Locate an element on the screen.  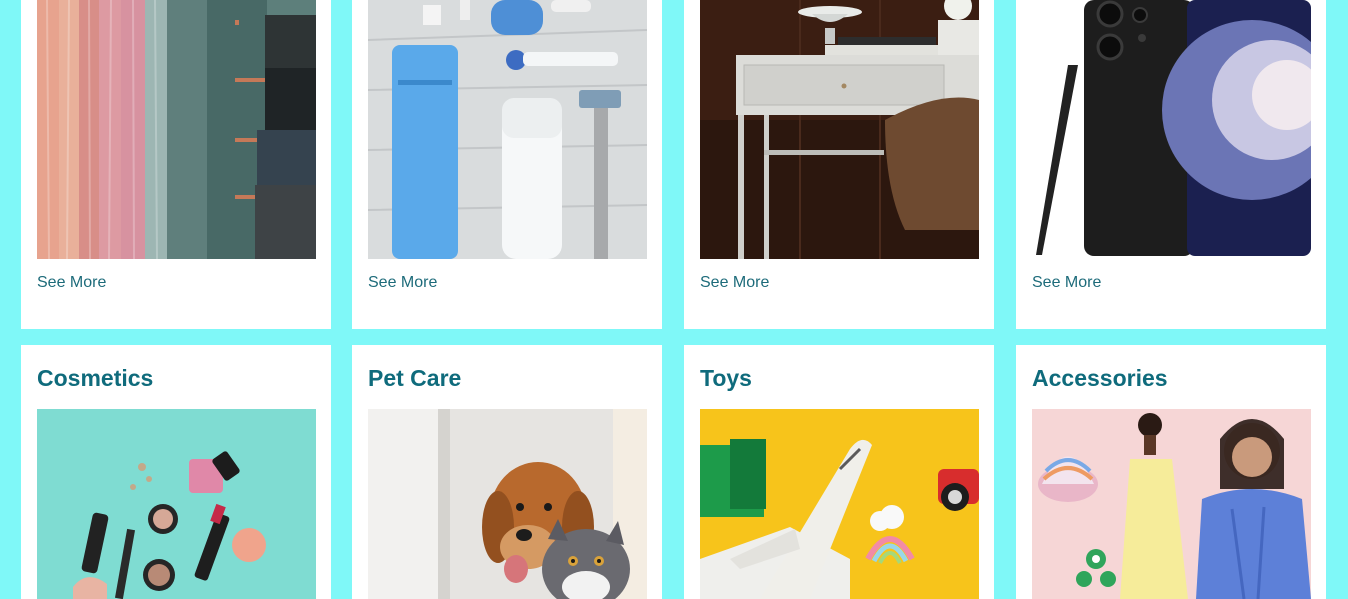
dog-and-cat-image is located at coordinates (507, 504).